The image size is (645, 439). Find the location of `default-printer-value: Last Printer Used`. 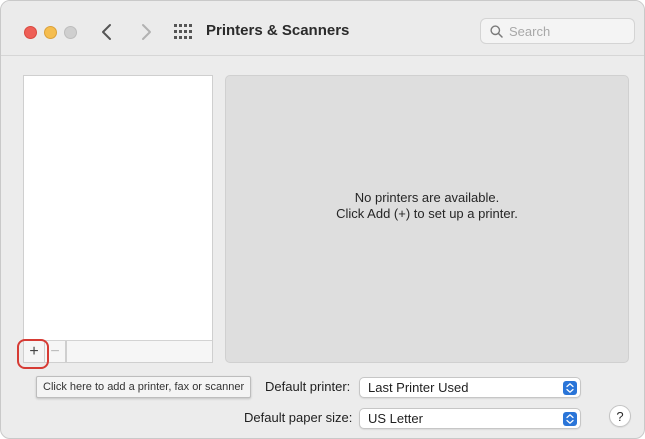

default-printer-value: Last Printer Used is located at coordinates (418, 387).